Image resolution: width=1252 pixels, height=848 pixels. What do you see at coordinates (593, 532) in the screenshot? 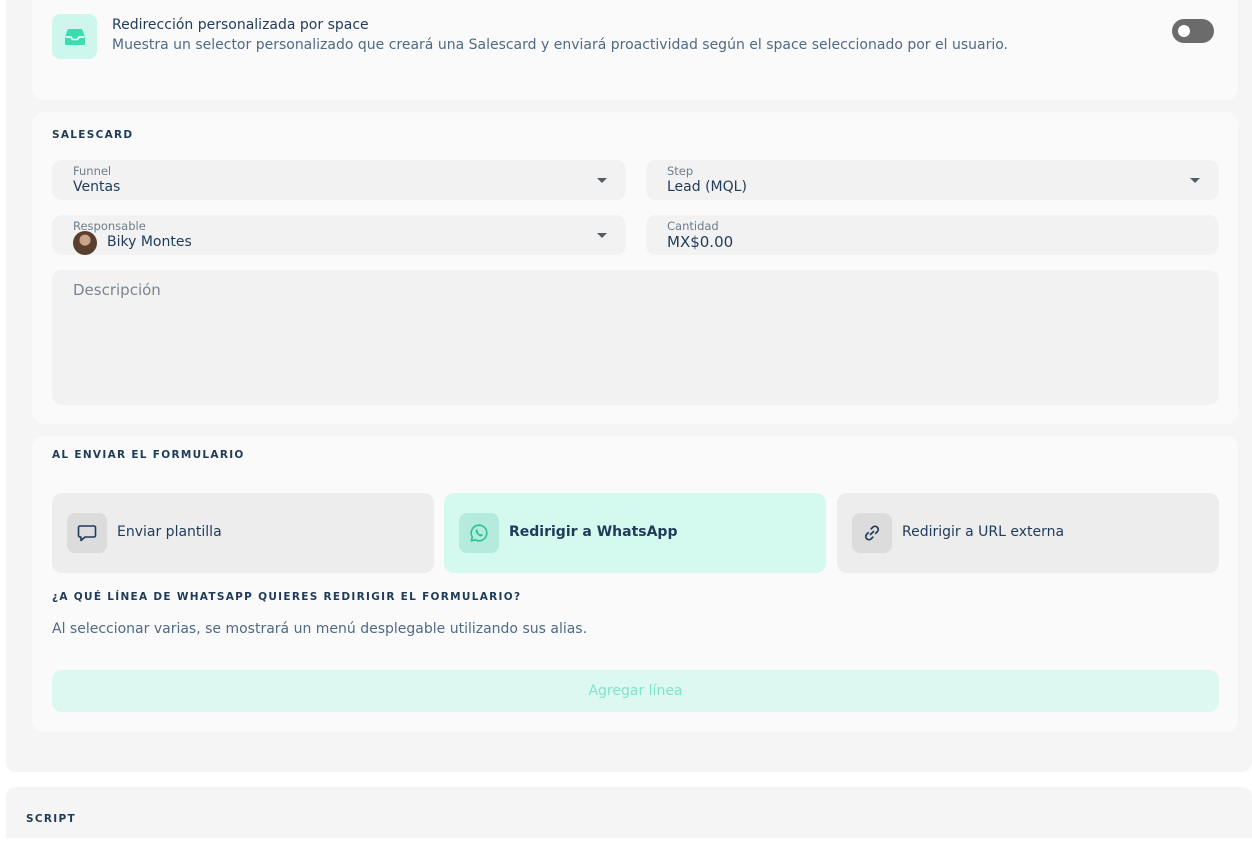
I see `option-label: Redirigir a WhatsApp` at bounding box center [593, 532].